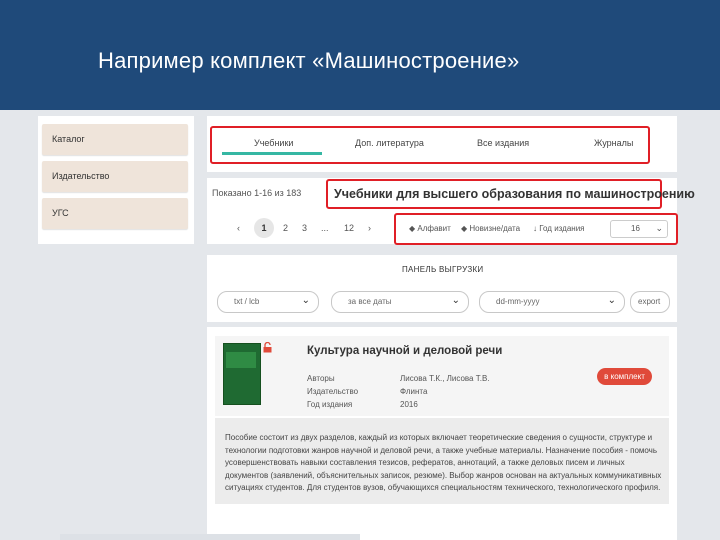 The width and height of the screenshot is (720, 540). I want to click on per-page-value: 16, so click(635, 228).